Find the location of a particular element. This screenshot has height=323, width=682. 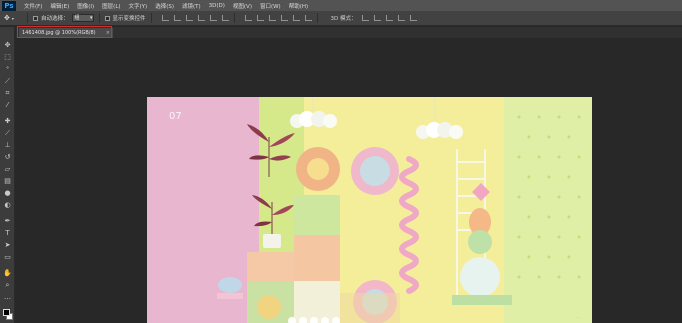

menu-window: 窗口(W) is located at coordinates (270, 6).